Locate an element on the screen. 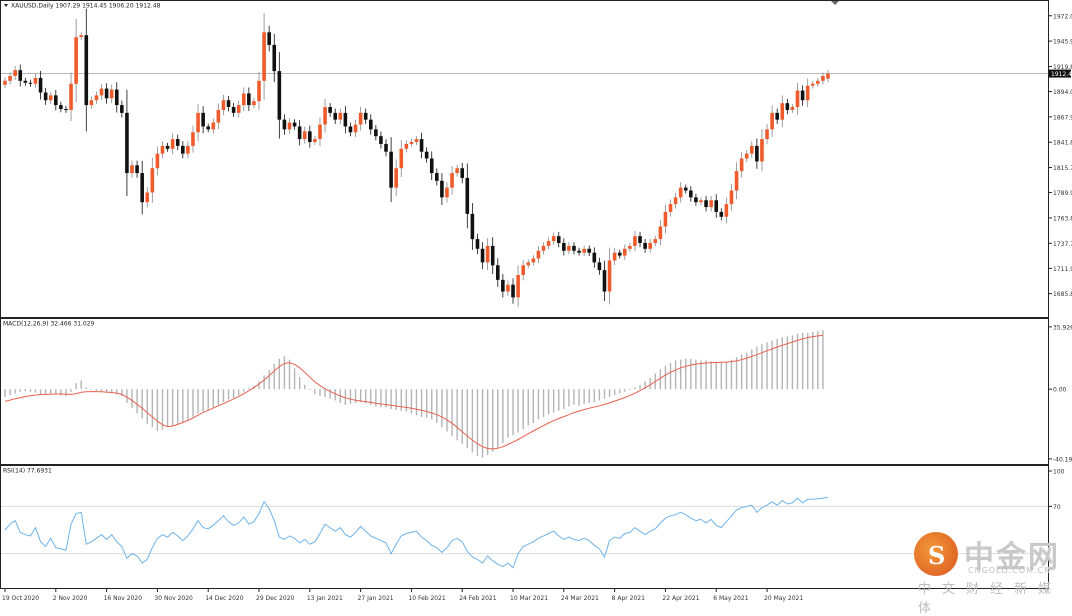 The image size is (1072, 616). time-axis-label: 20 May 2021 is located at coordinates (783, 598).